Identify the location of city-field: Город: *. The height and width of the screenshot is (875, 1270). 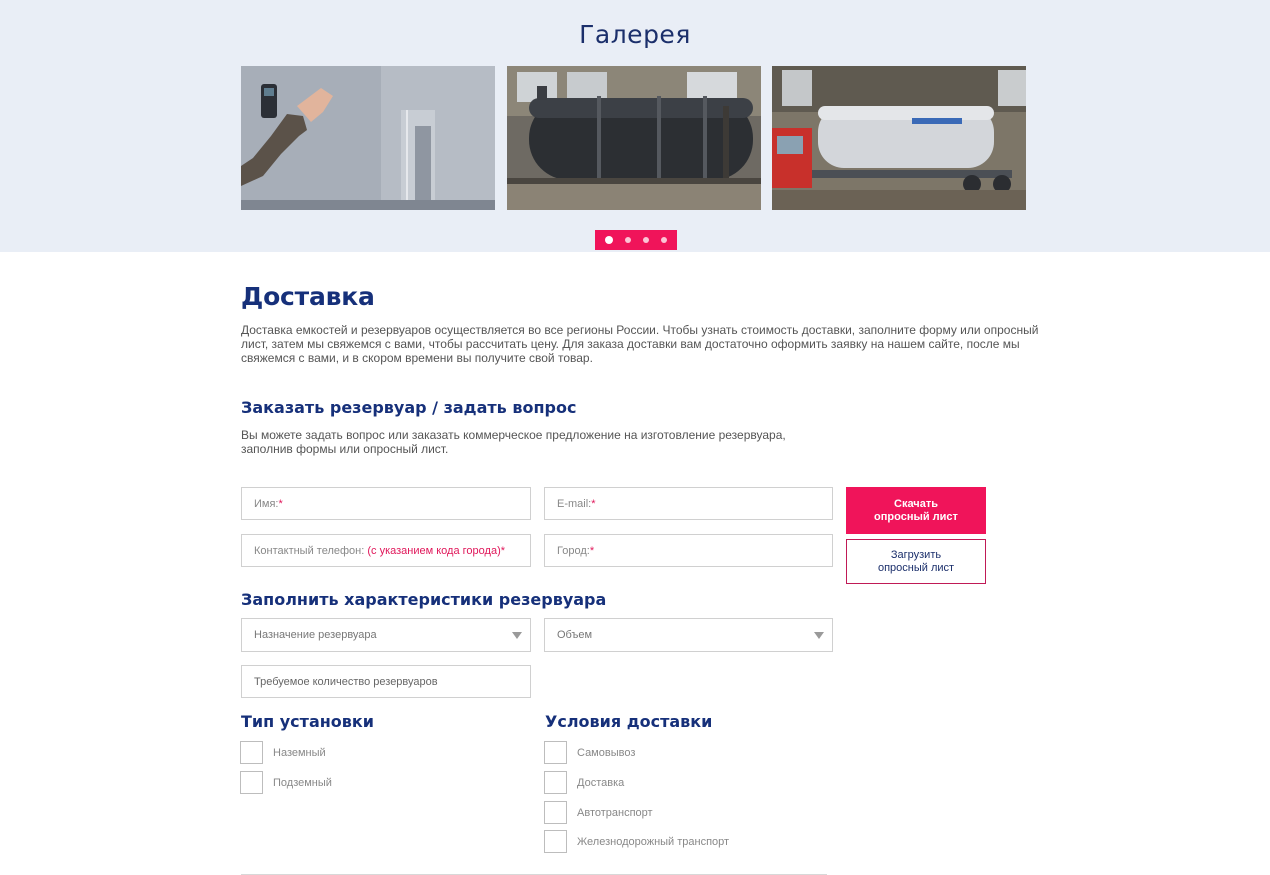
(688, 550).